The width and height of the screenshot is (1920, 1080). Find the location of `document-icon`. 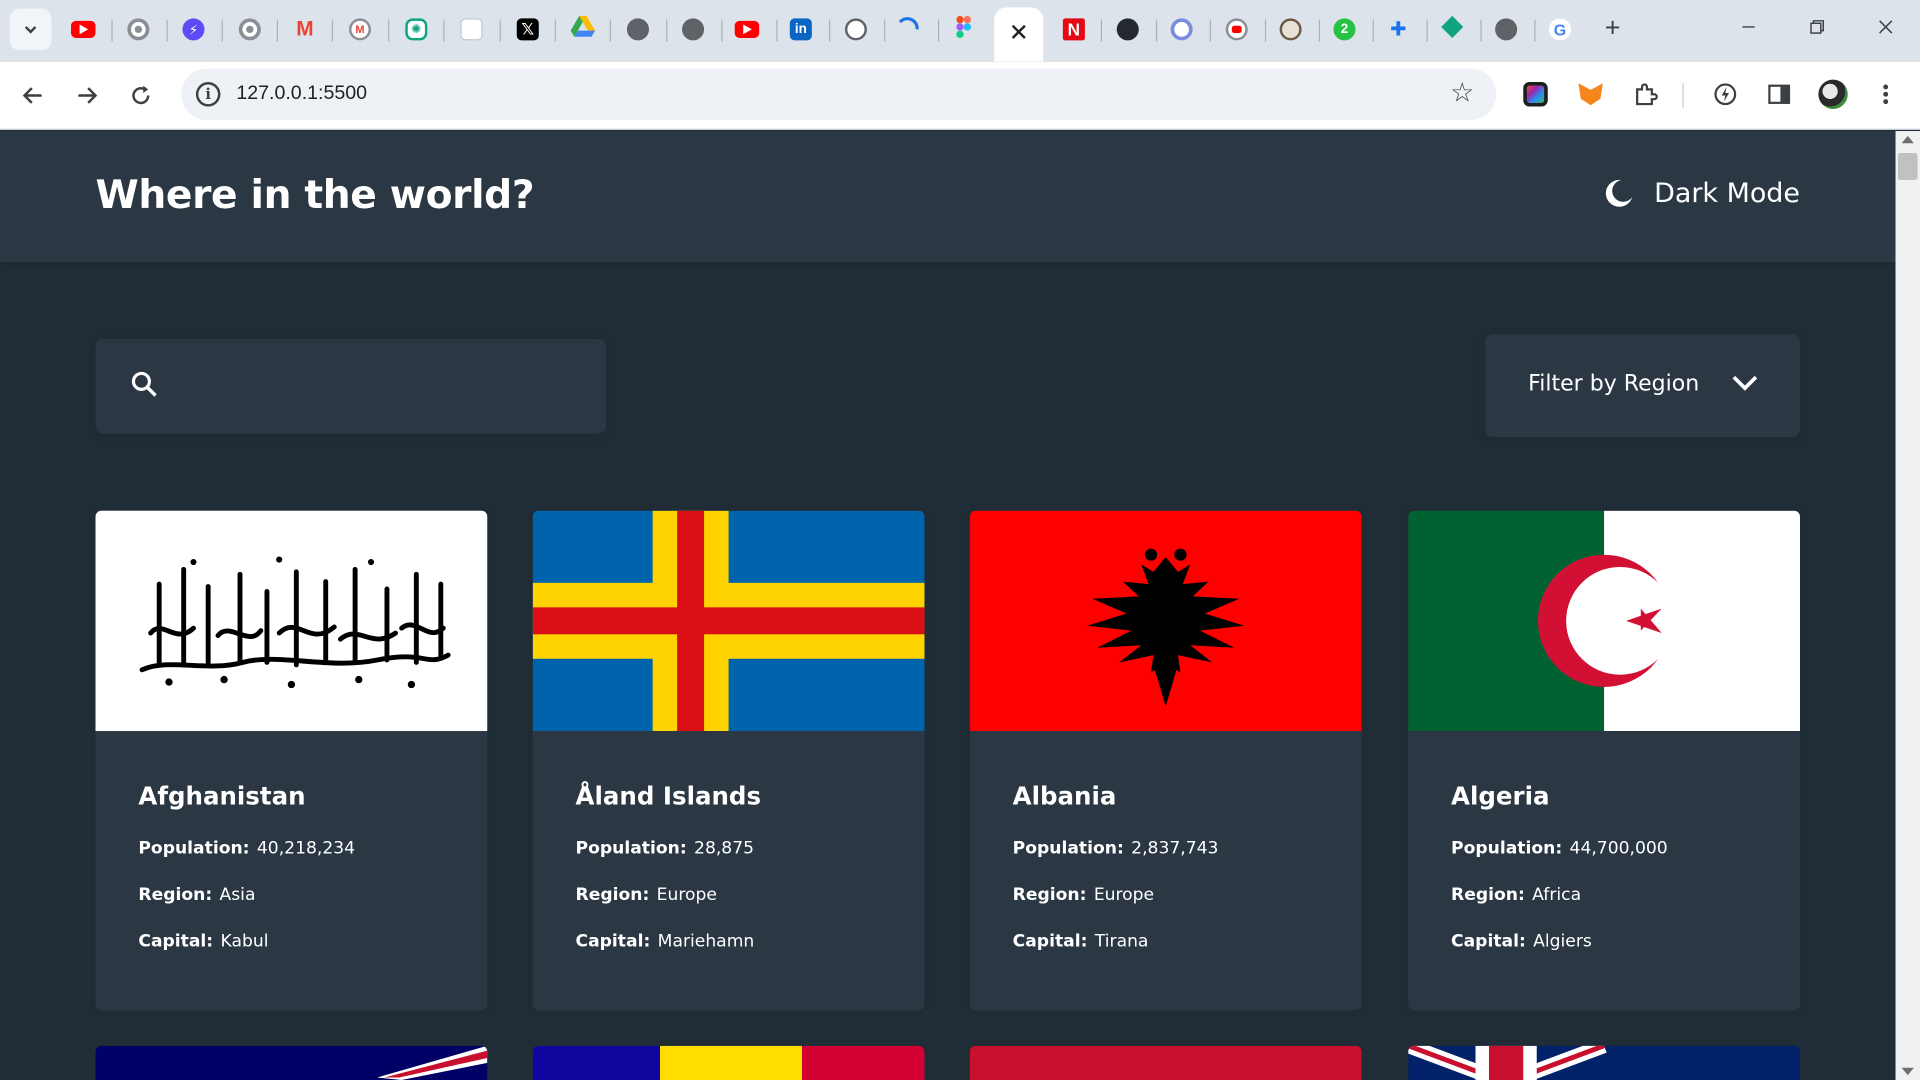

document-icon is located at coordinates (471, 29).